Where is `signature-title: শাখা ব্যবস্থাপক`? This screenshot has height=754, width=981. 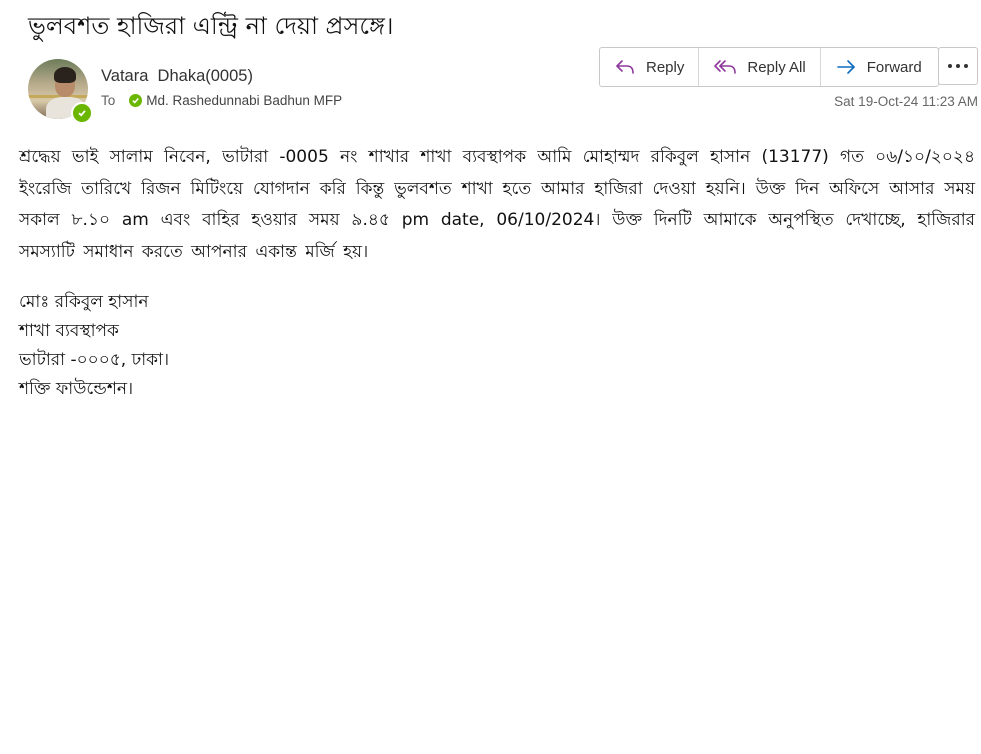 signature-title: শাখা ব্যবস্থাপক is located at coordinates (69, 331).